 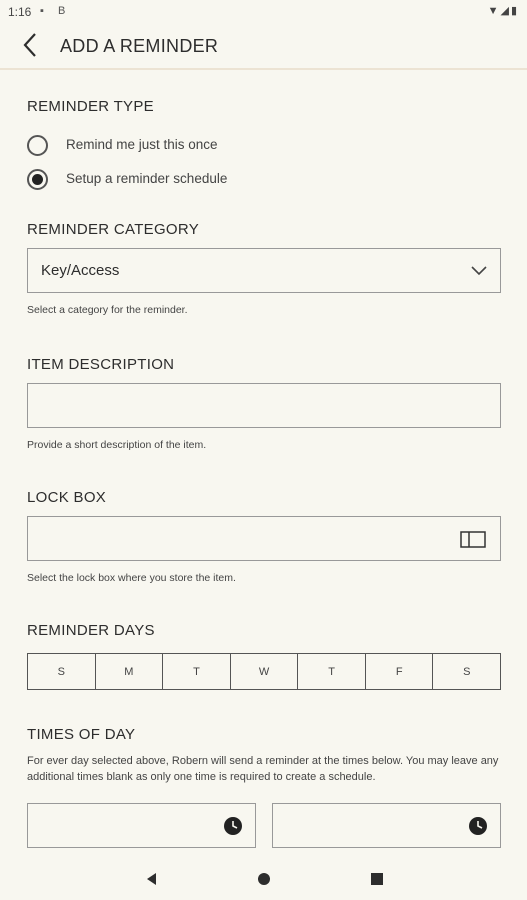 I want to click on day-tuesday: T, so click(x=197, y=671).